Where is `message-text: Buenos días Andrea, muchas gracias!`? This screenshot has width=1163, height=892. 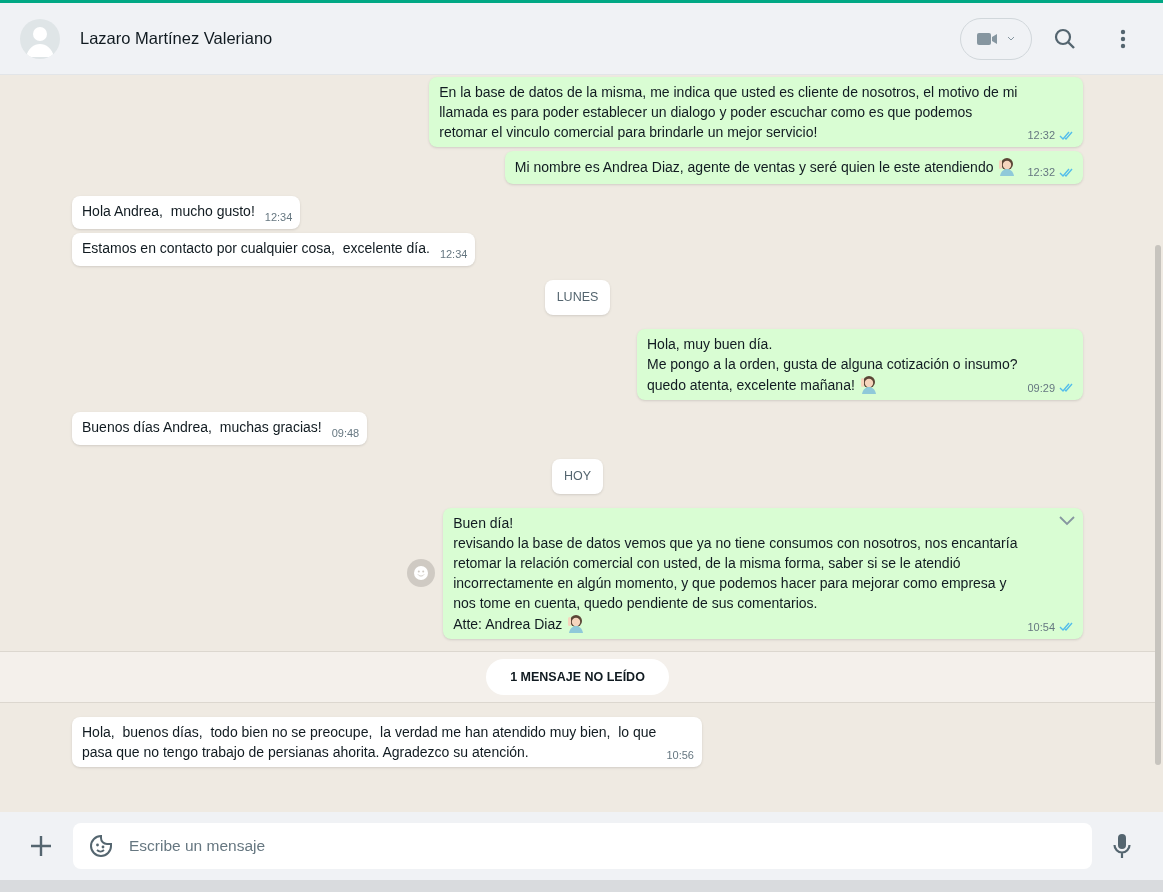 message-text: Buenos días Andrea, muchas gracias! is located at coordinates (202, 427).